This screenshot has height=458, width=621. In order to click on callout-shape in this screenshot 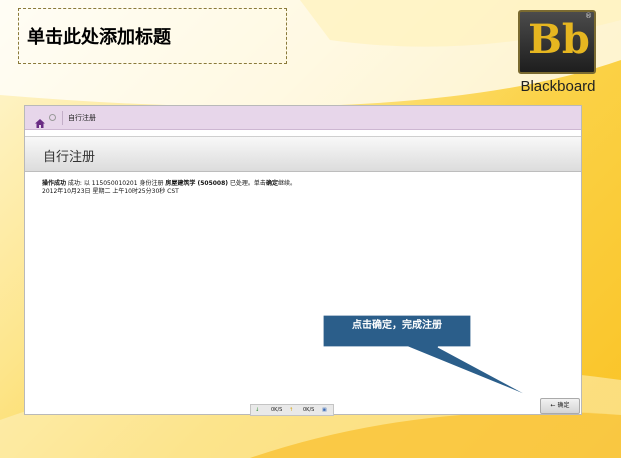, I will do `click(428, 356)`.